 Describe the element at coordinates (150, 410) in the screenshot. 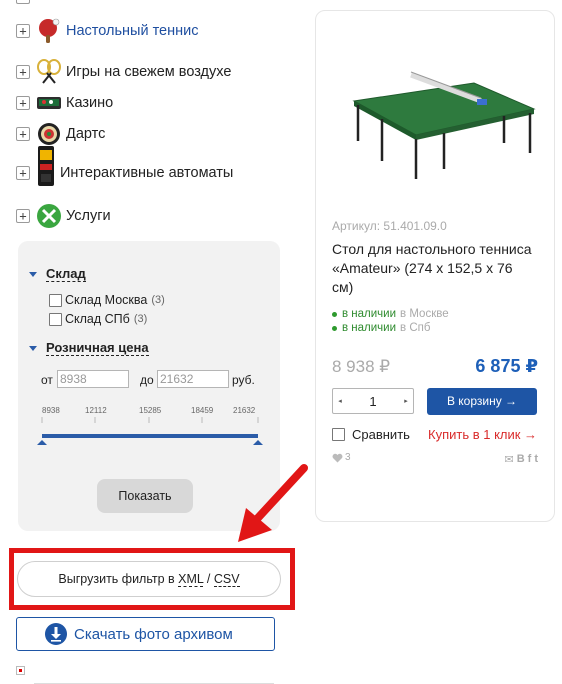

I see `scale-tick: 15285` at that location.